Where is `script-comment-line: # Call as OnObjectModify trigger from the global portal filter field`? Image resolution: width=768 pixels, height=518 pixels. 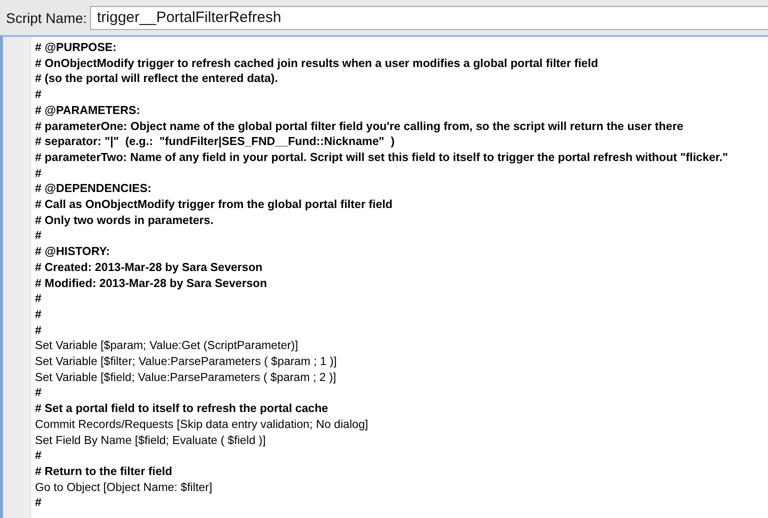
script-comment-line: # Call as OnObjectModify trigger from the global portal filter field is located at coordinates (401, 205).